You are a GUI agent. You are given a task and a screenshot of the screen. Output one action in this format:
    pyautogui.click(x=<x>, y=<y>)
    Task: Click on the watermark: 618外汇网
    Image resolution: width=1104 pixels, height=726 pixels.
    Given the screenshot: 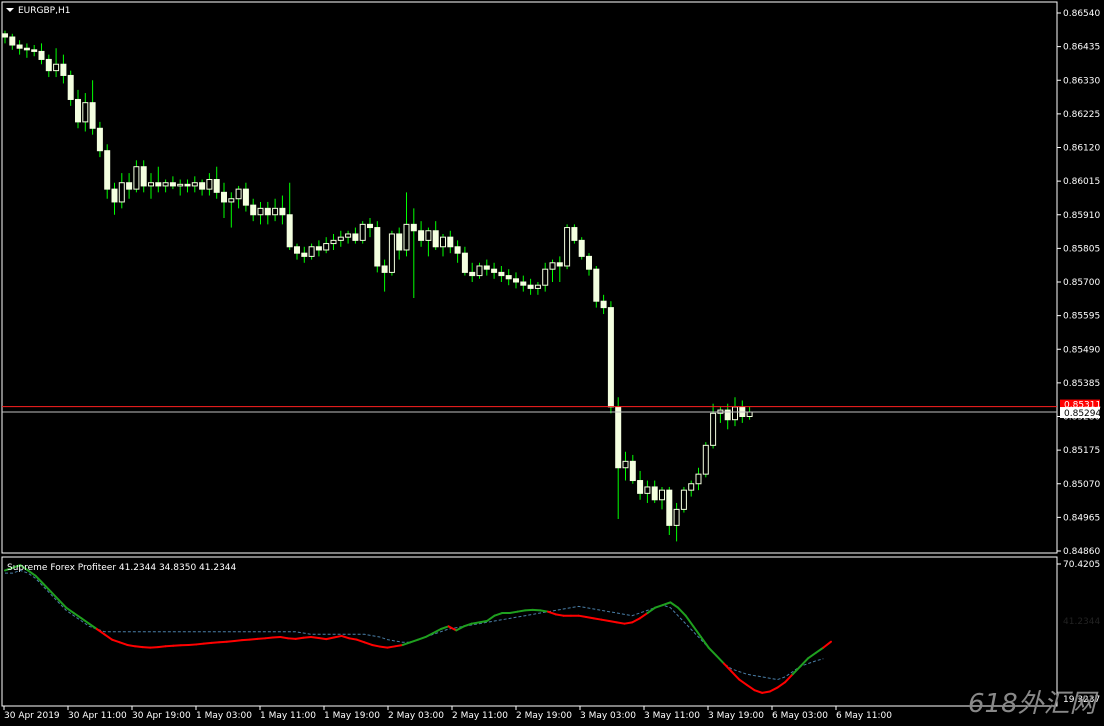 What is the action you would take?
    pyautogui.click(x=1033, y=704)
    